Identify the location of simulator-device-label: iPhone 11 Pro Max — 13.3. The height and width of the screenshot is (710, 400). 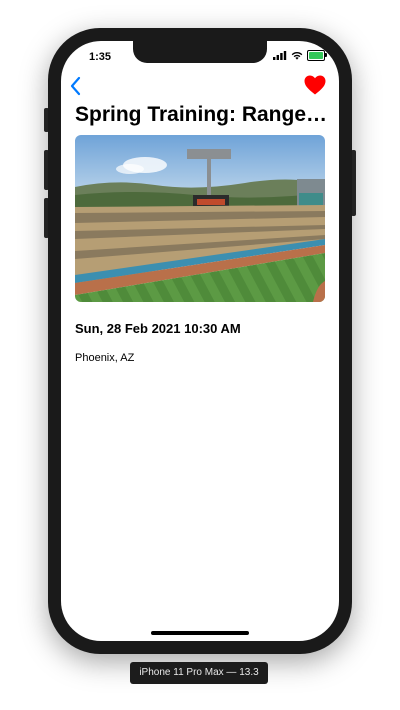
(199, 673).